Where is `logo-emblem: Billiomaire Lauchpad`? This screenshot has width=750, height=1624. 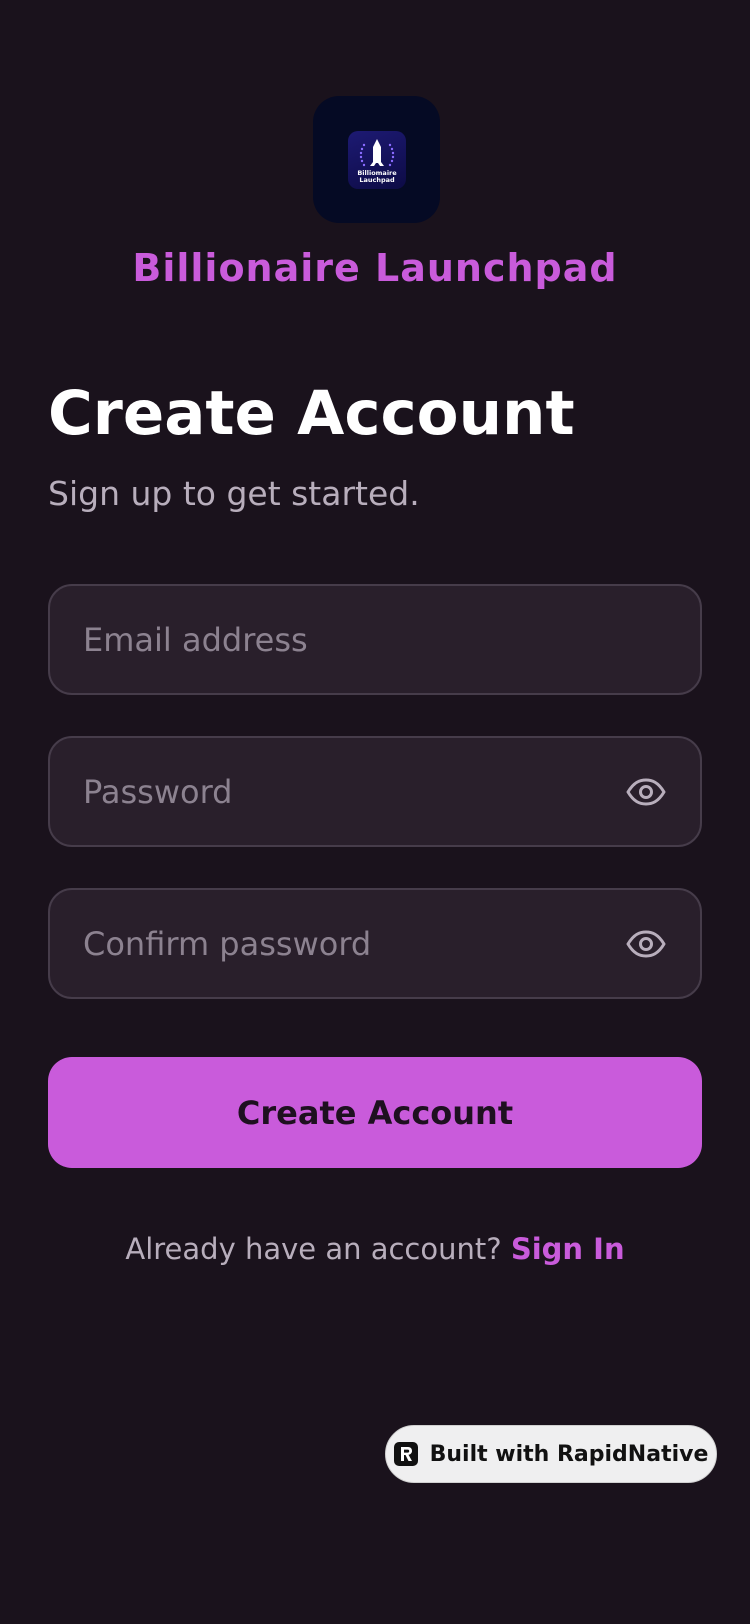 logo-emblem: Billiomaire Lauchpad is located at coordinates (376, 159).